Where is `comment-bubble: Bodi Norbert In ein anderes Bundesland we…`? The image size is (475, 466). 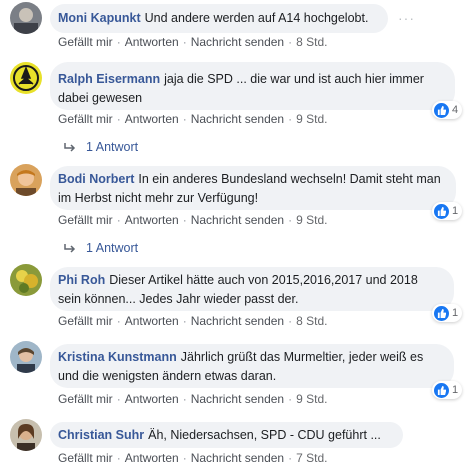
comment-bubble: Bodi Norbert In ein anderes Bundesland we… is located at coordinates (253, 188).